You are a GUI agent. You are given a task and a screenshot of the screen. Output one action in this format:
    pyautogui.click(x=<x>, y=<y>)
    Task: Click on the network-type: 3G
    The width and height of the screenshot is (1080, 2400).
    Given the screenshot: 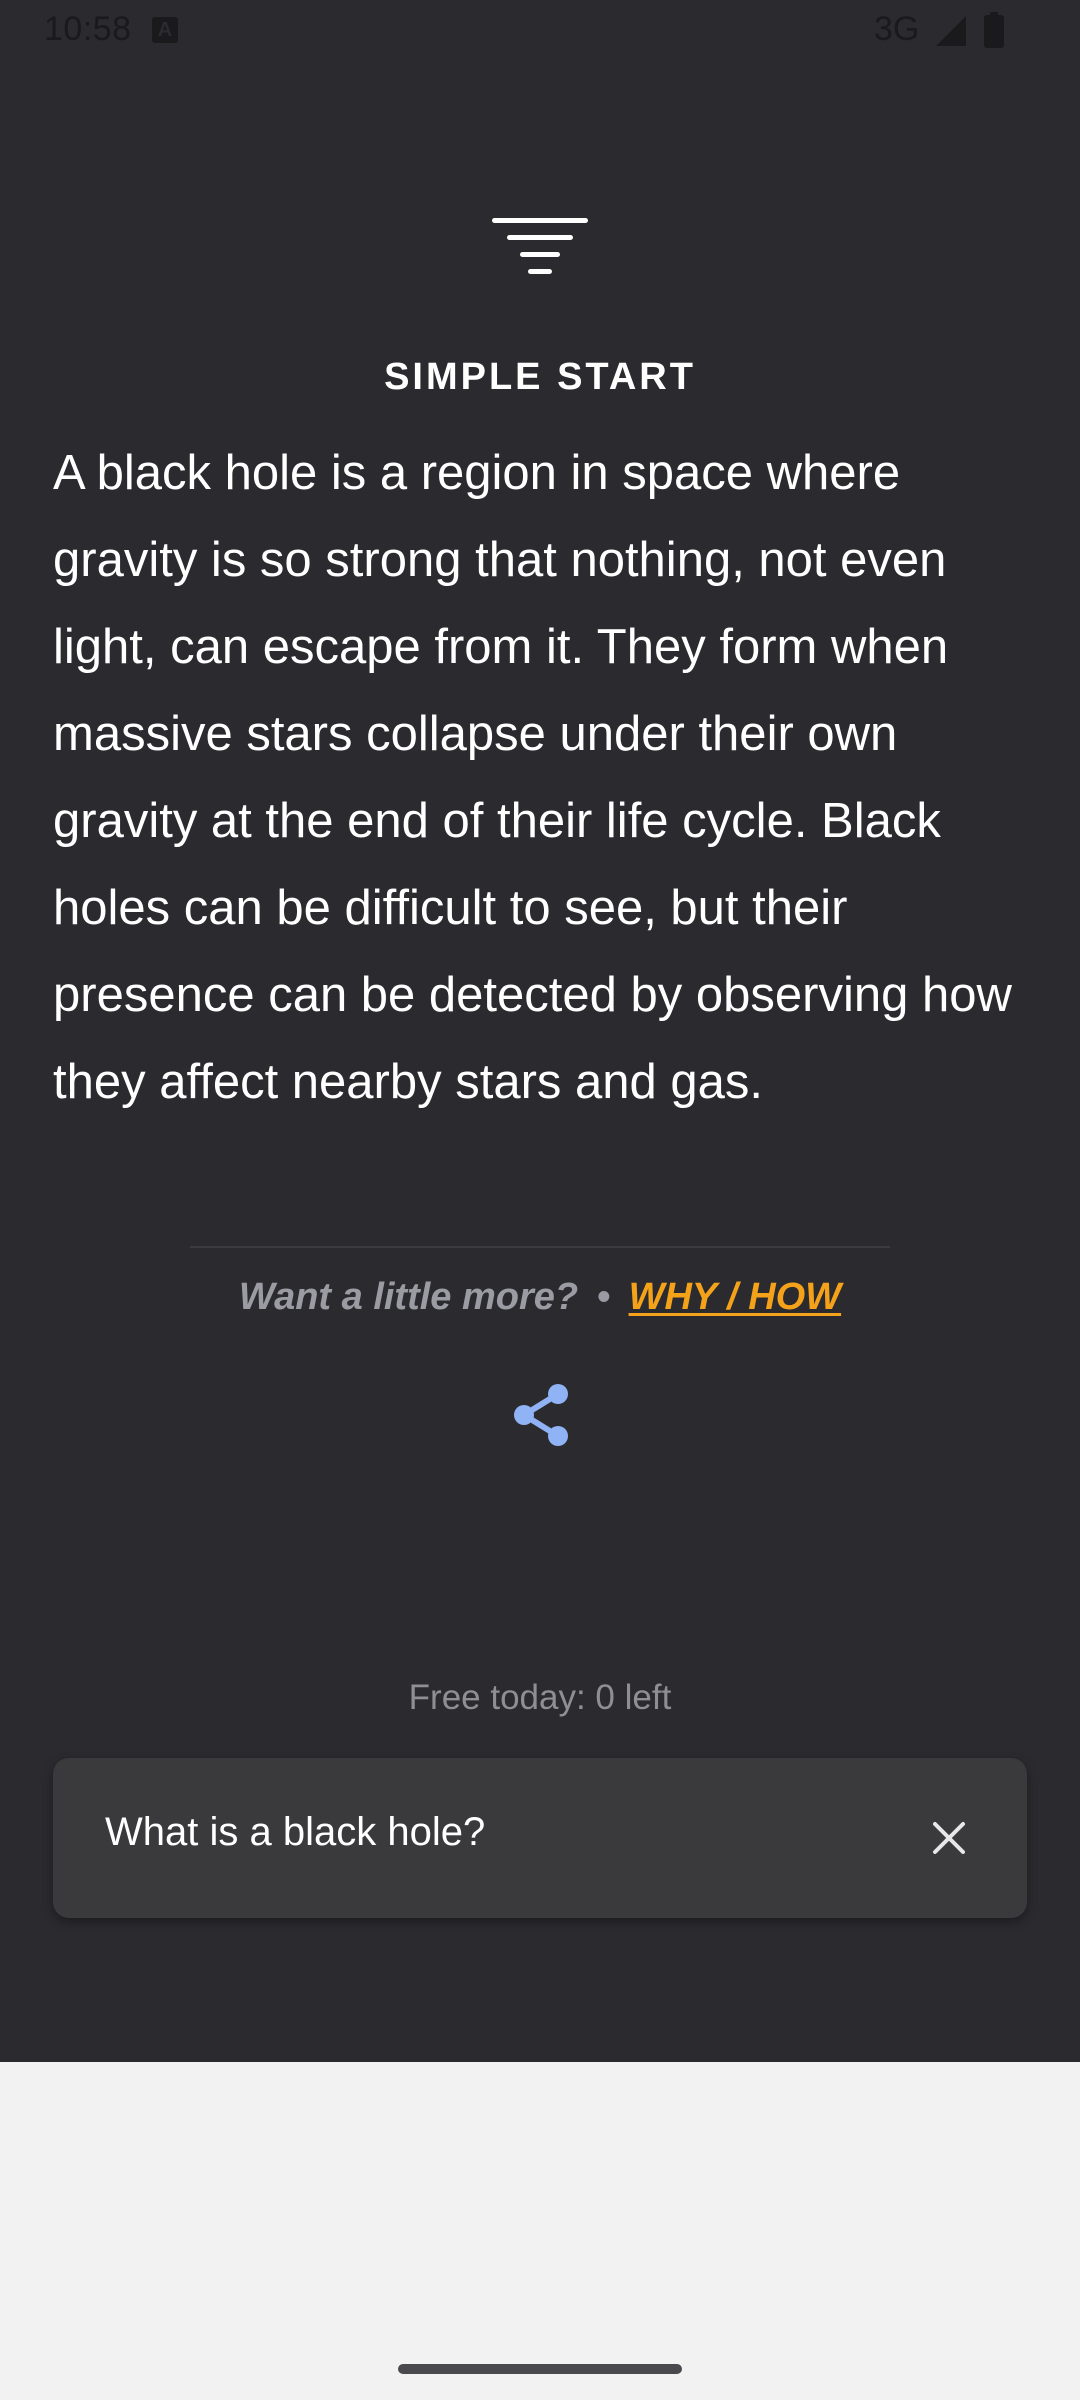 What is the action you would take?
    pyautogui.click(x=897, y=29)
    